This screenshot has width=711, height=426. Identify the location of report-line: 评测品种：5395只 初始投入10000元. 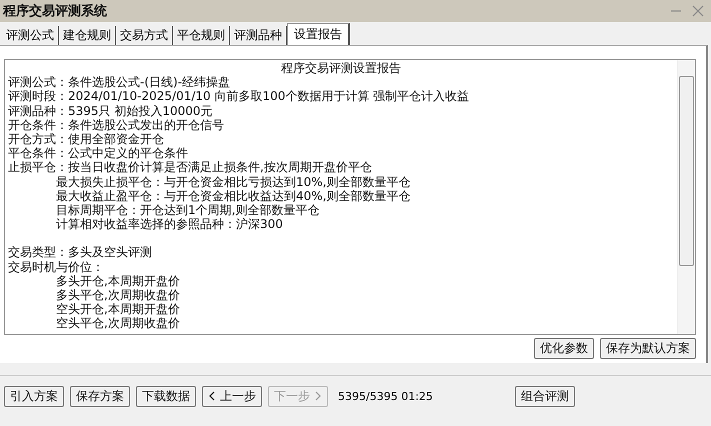
(111, 111).